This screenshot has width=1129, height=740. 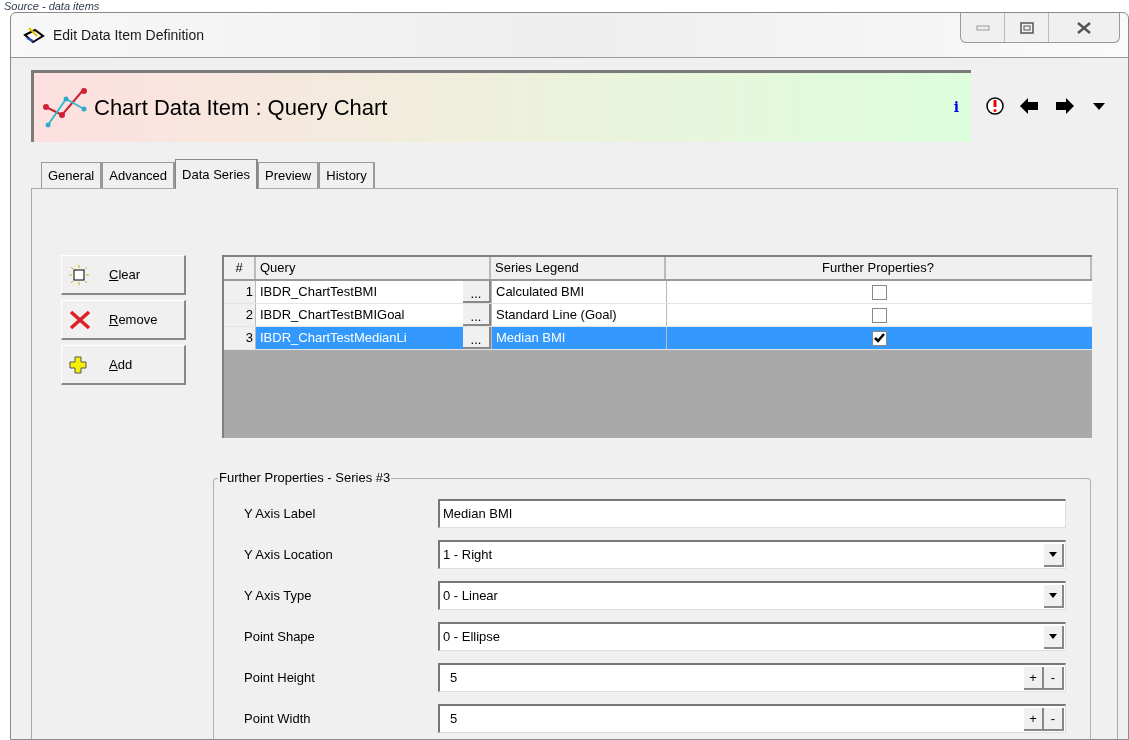 What do you see at coordinates (289, 554) in the screenshot?
I see `field-label: Y Axis Location` at bounding box center [289, 554].